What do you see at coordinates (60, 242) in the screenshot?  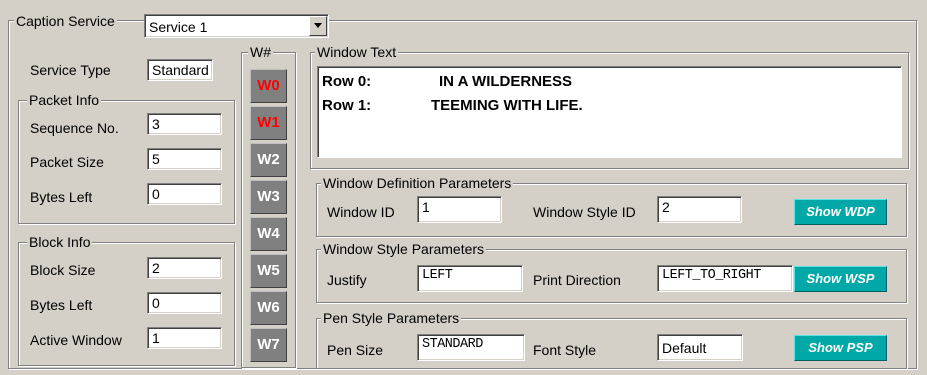 I see `block-info-title: Block Info` at bounding box center [60, 242].